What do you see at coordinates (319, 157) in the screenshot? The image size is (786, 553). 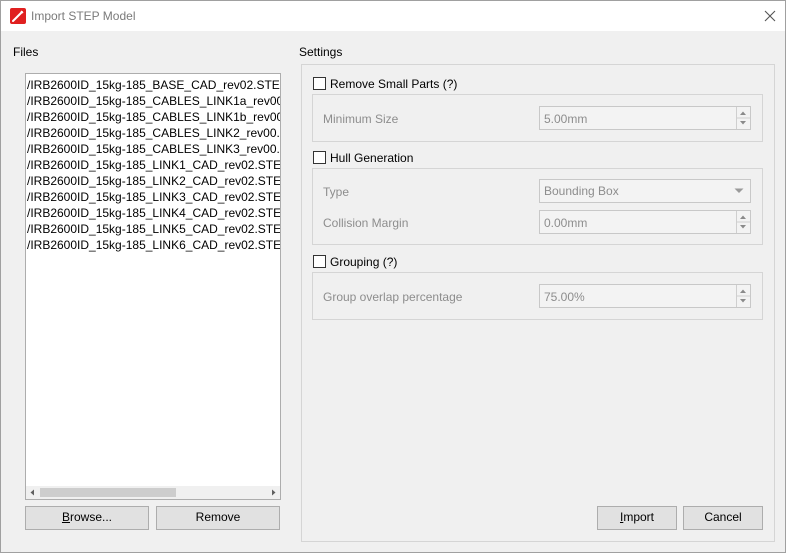 I see `hull-generation-checkbox` at bounding box center [319, 157].